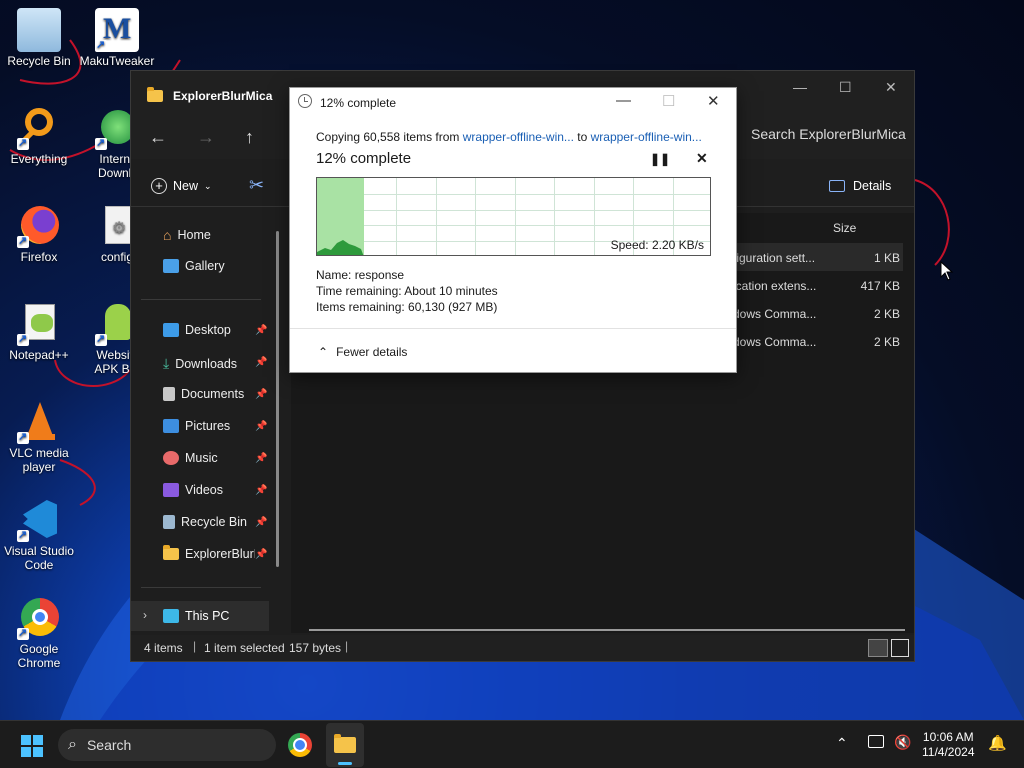  I want to click on desktop-icon-recycle-bin: Recycle Bin, so click(39, 38).